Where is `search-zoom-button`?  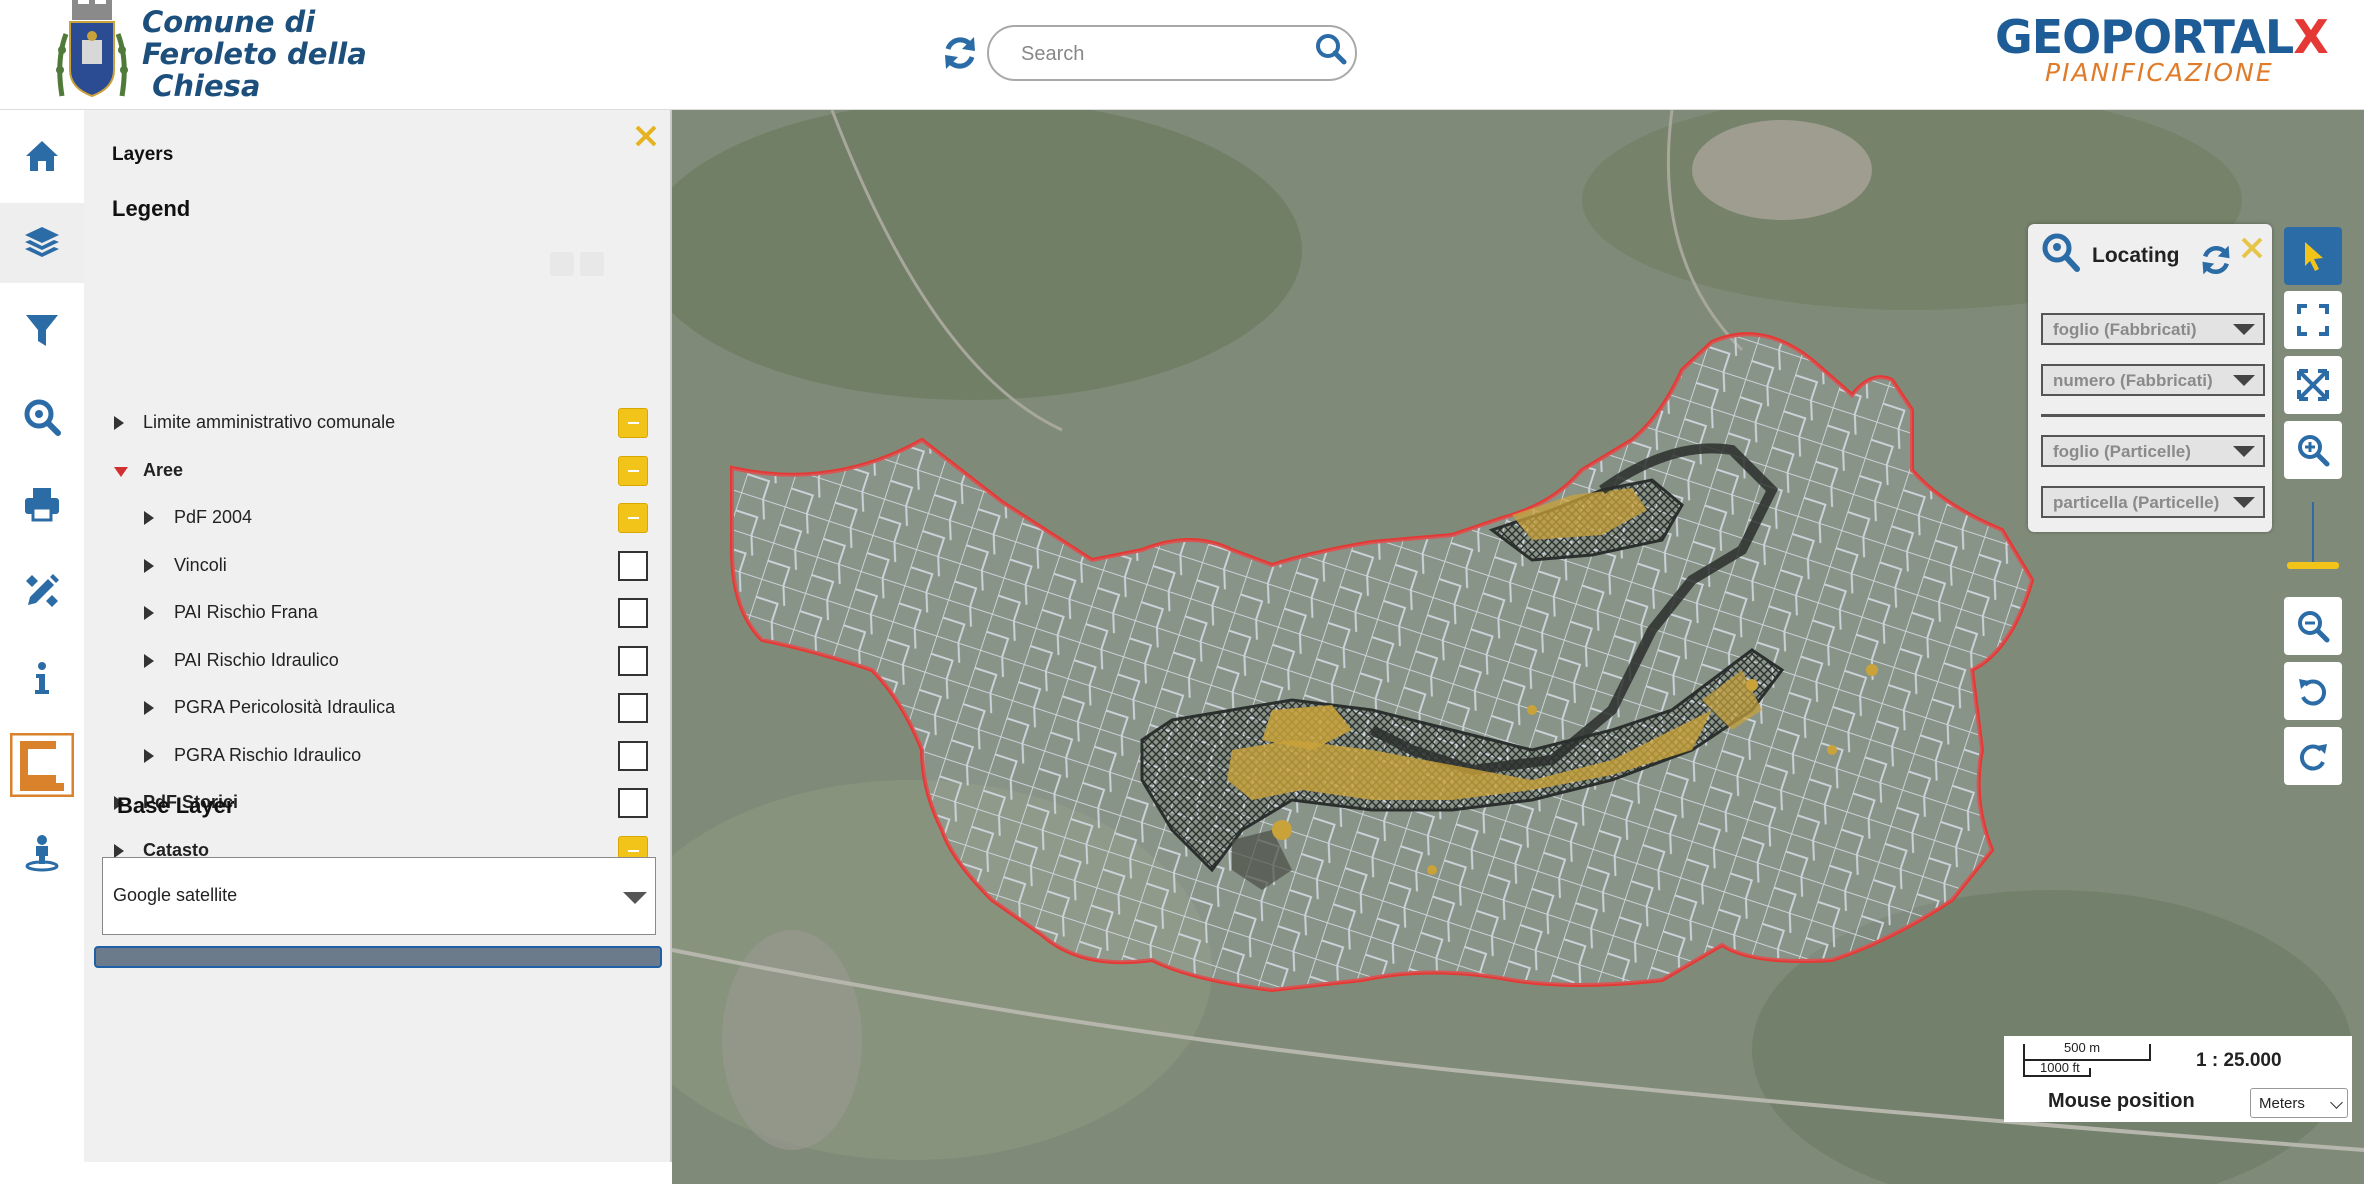 search-zoom-button is located at coordinates (42, 417).